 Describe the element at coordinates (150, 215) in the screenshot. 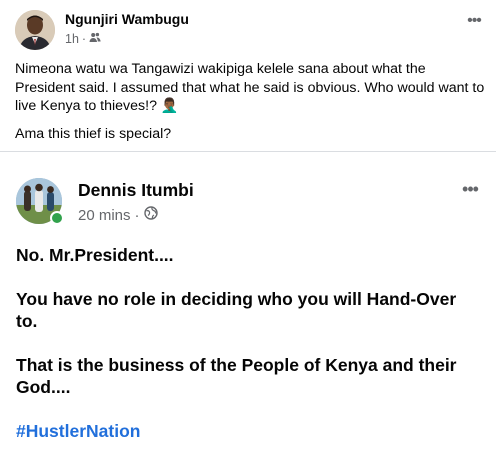

I see `globe-icon` at that location.